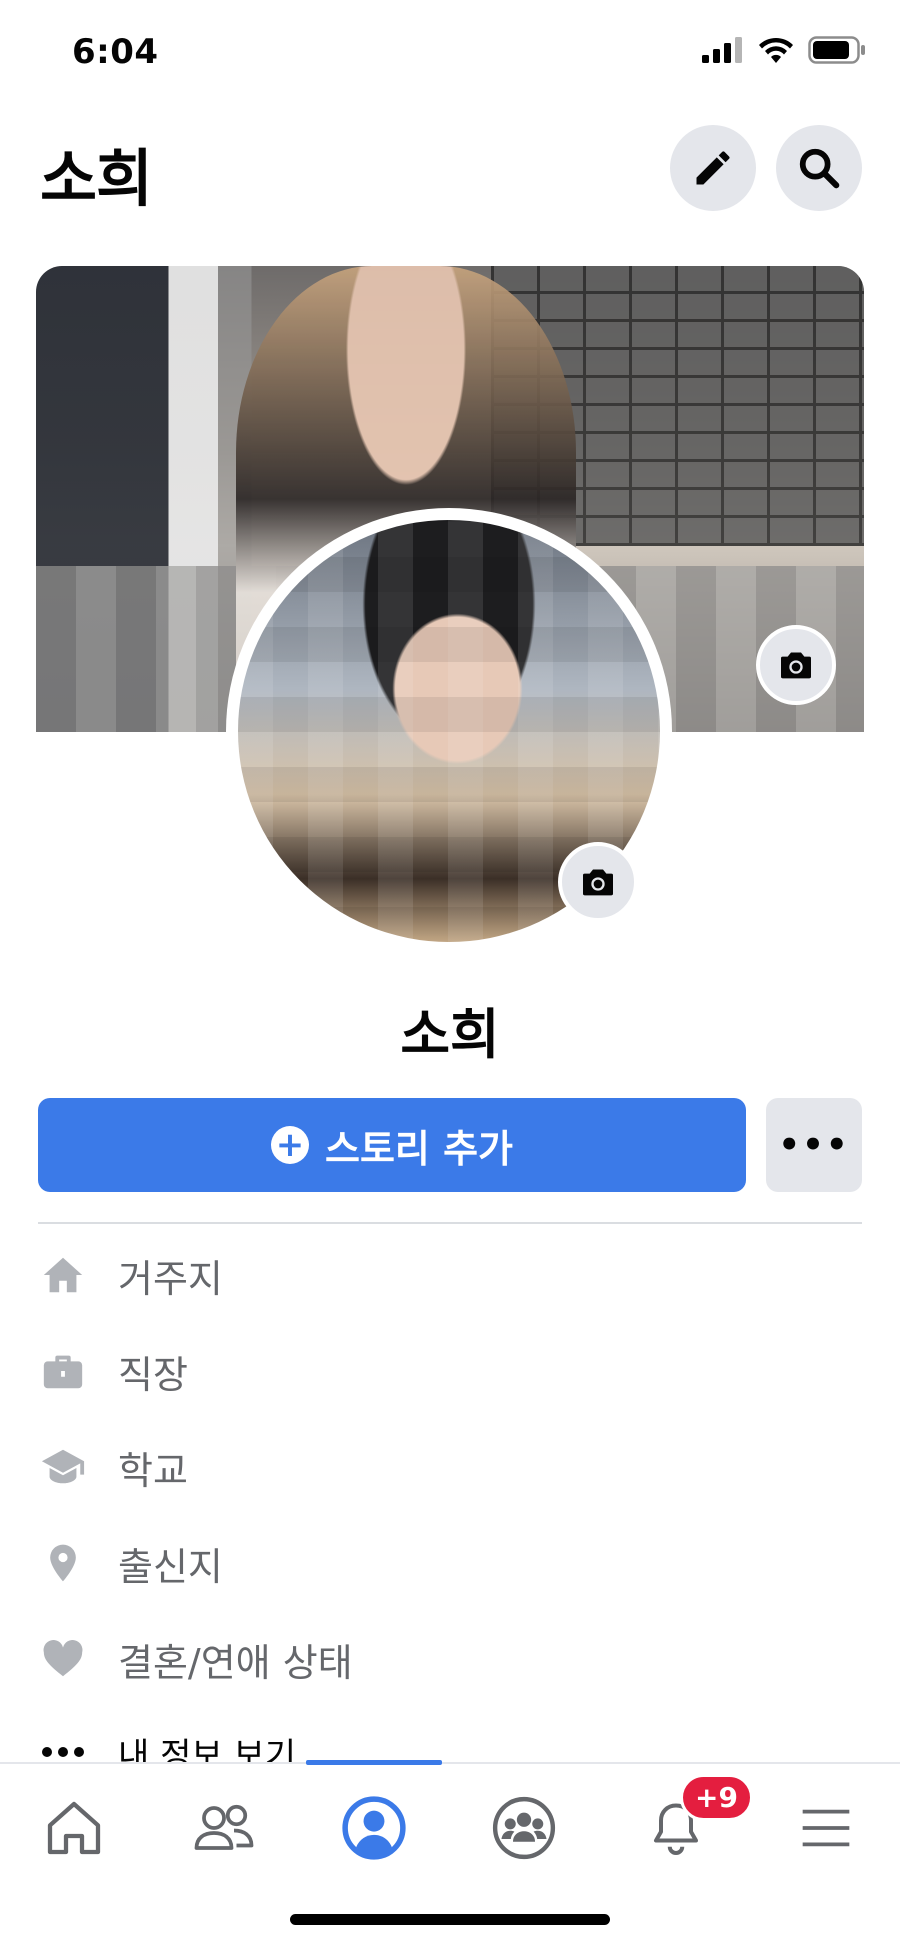 The width and height of the screenshot is (900, 1950). I want to click on groups-icon, so click(524, 1828).